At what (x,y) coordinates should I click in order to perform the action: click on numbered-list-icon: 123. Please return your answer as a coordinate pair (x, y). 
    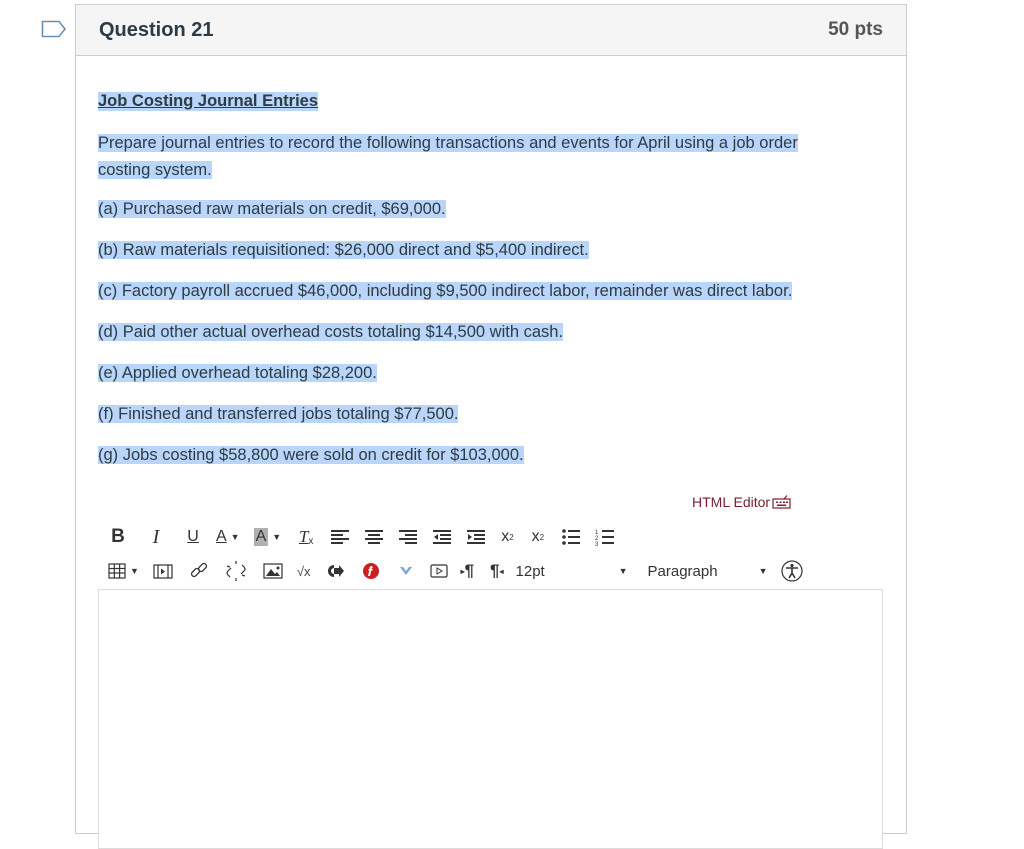
    Looking at the image, I should click on (605, 537).